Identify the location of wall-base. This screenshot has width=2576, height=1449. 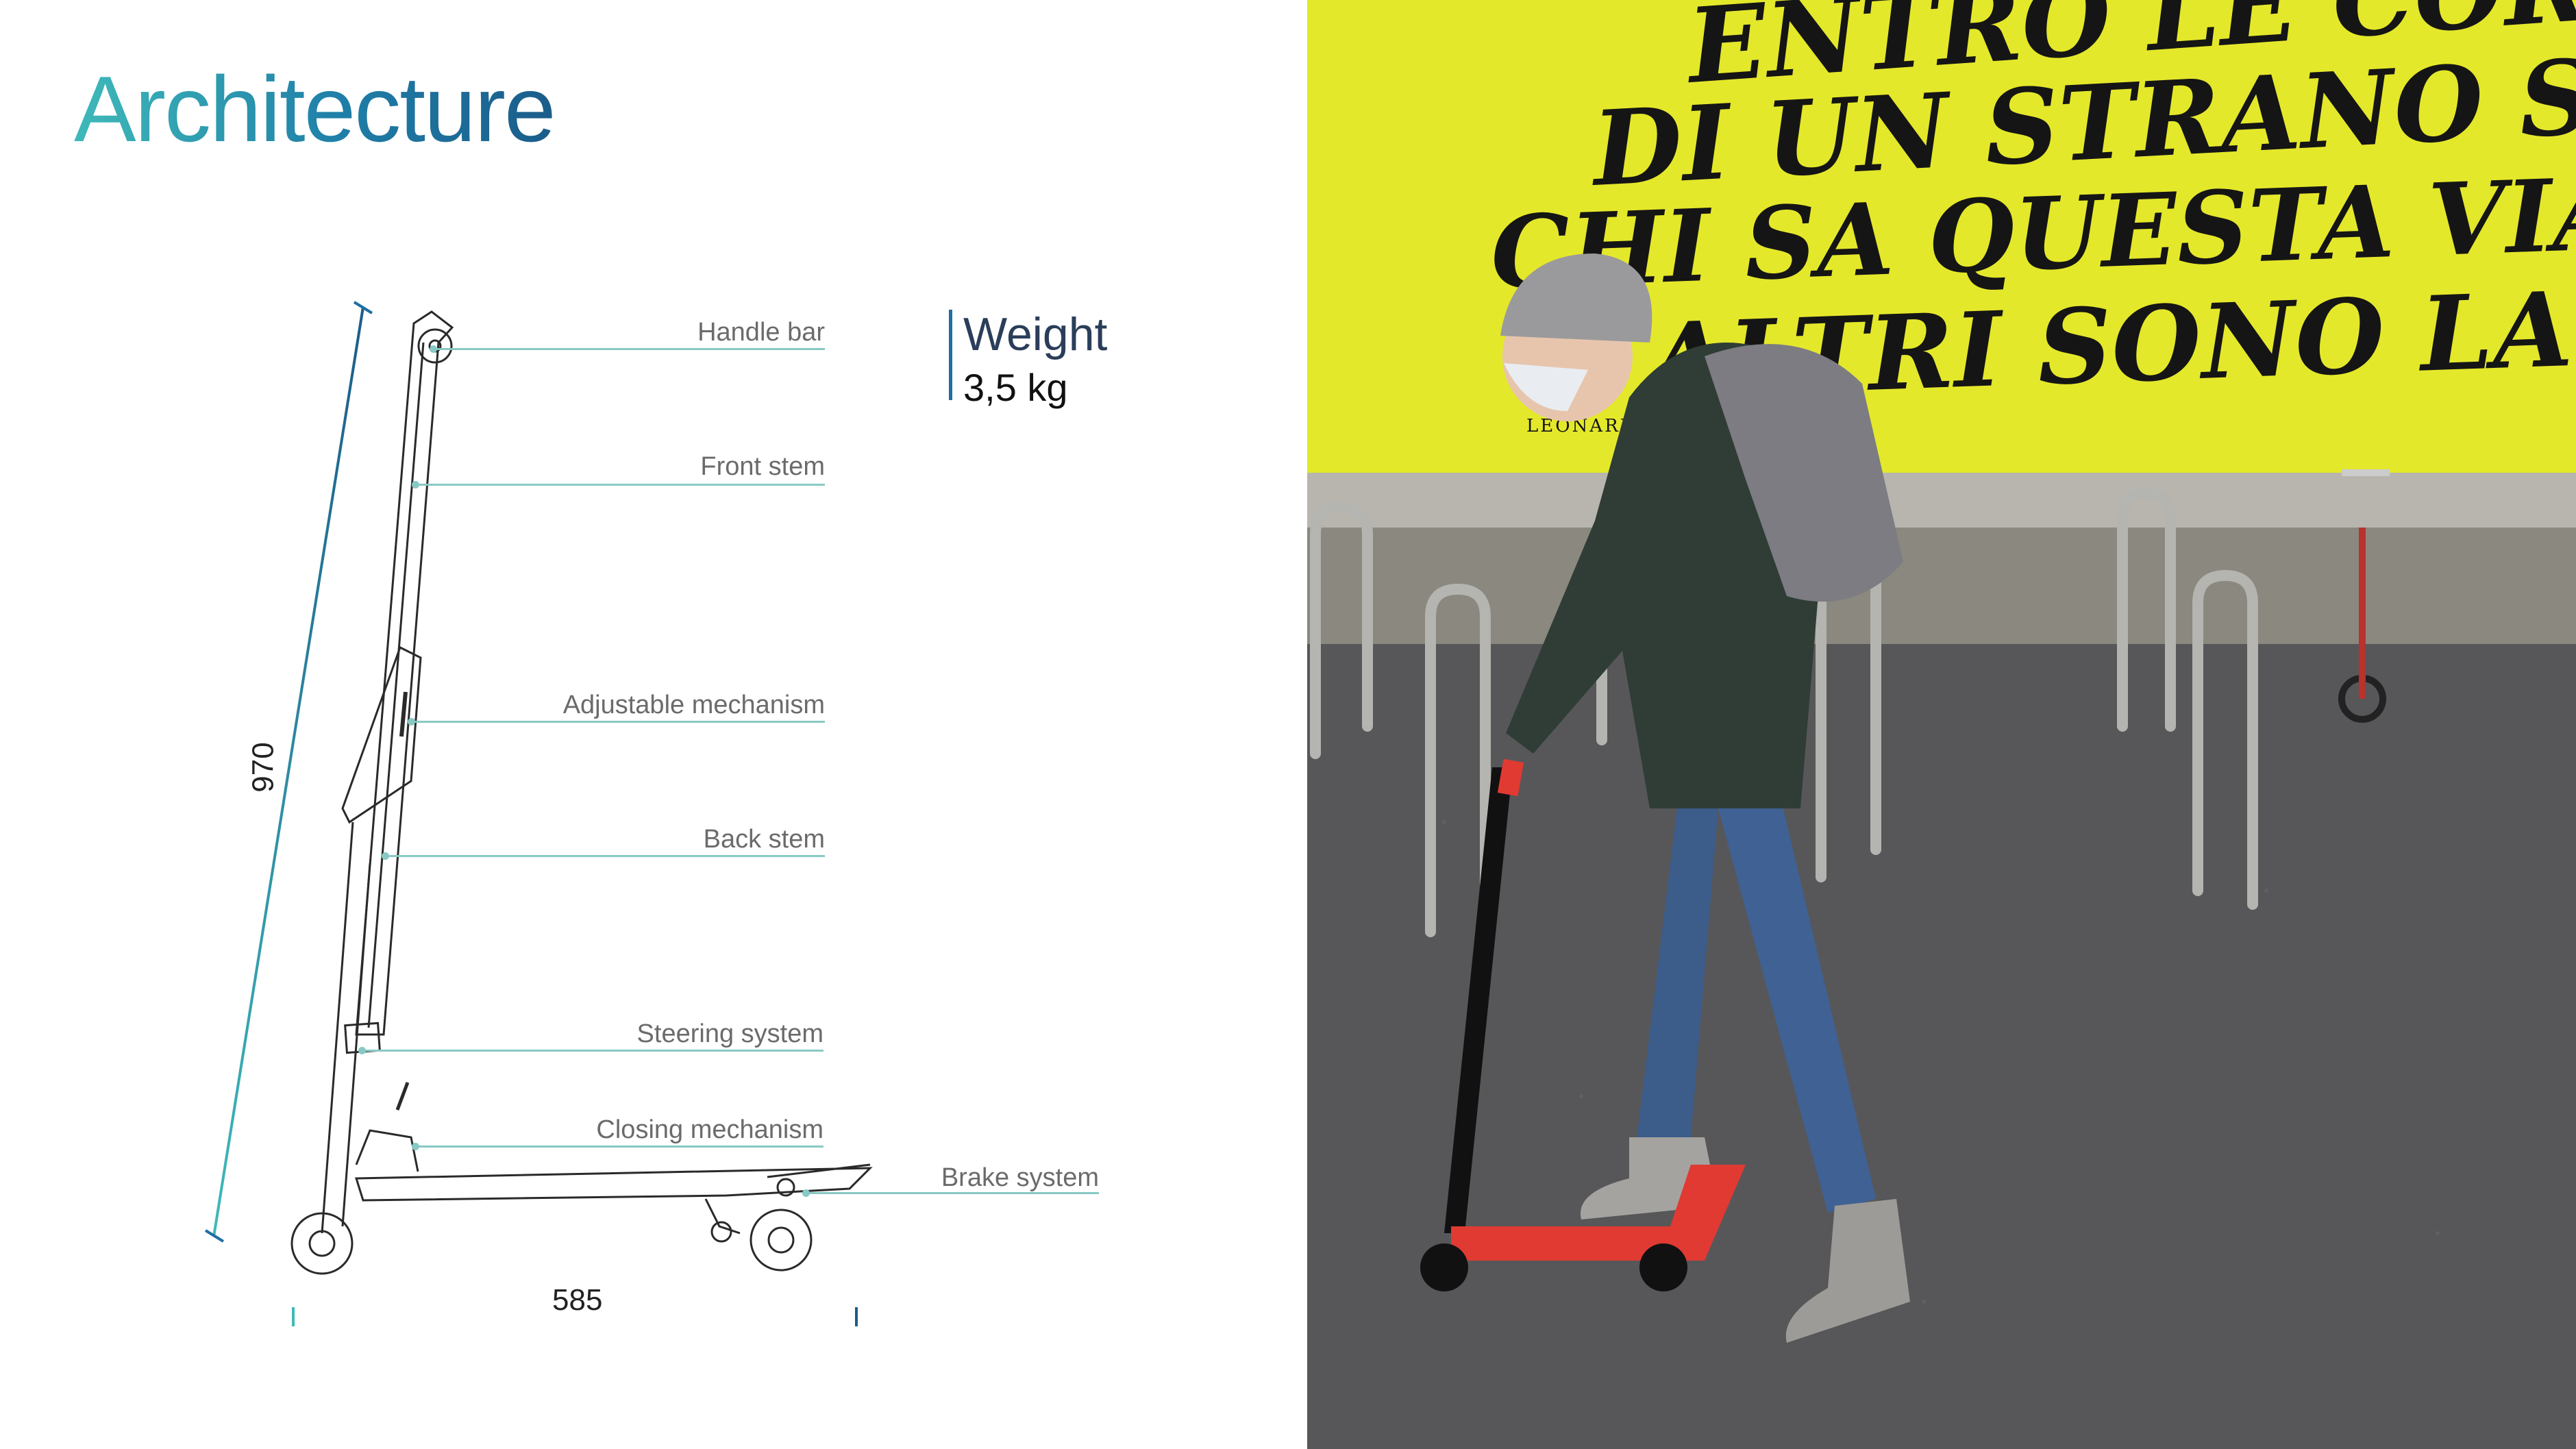
(1941, 500).